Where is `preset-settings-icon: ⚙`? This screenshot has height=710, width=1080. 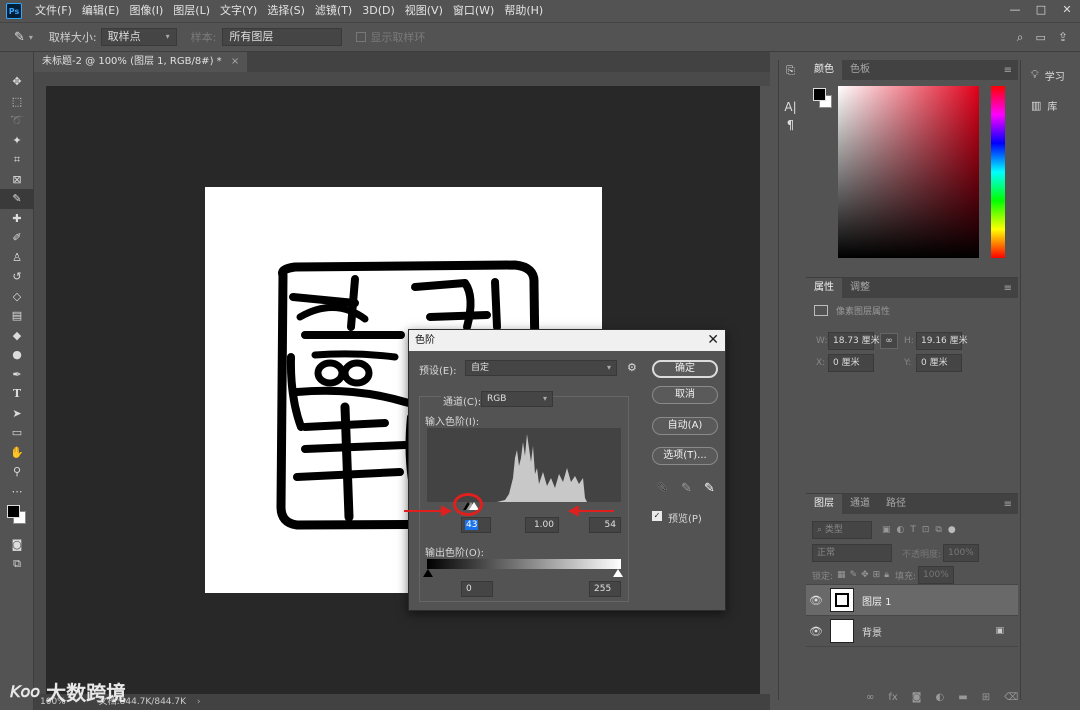
preset-settings-icon: ⚙ is located at coordinates (632, 367).